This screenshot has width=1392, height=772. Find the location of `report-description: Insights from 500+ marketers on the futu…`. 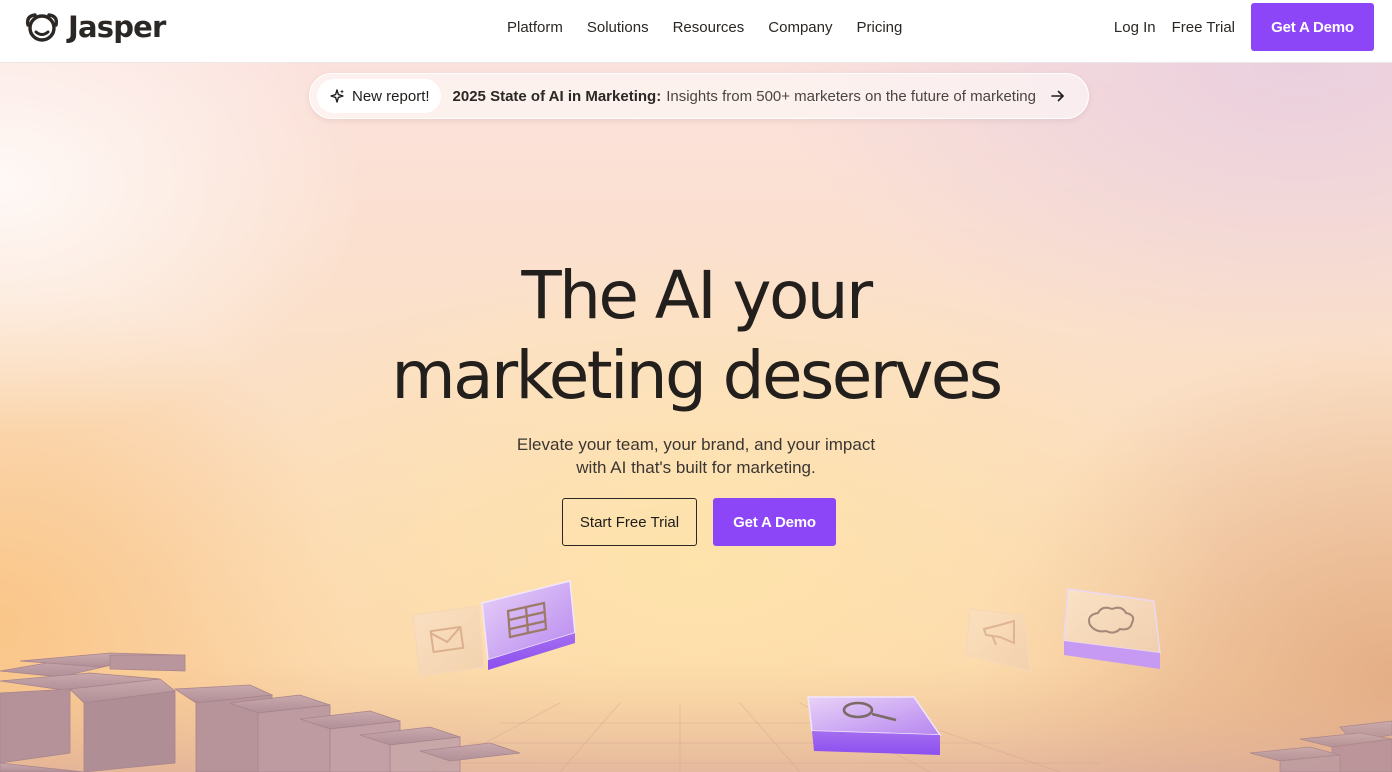

report-description: Insights from 500+ marketers on the futu… is located at coordinates (851, 96).